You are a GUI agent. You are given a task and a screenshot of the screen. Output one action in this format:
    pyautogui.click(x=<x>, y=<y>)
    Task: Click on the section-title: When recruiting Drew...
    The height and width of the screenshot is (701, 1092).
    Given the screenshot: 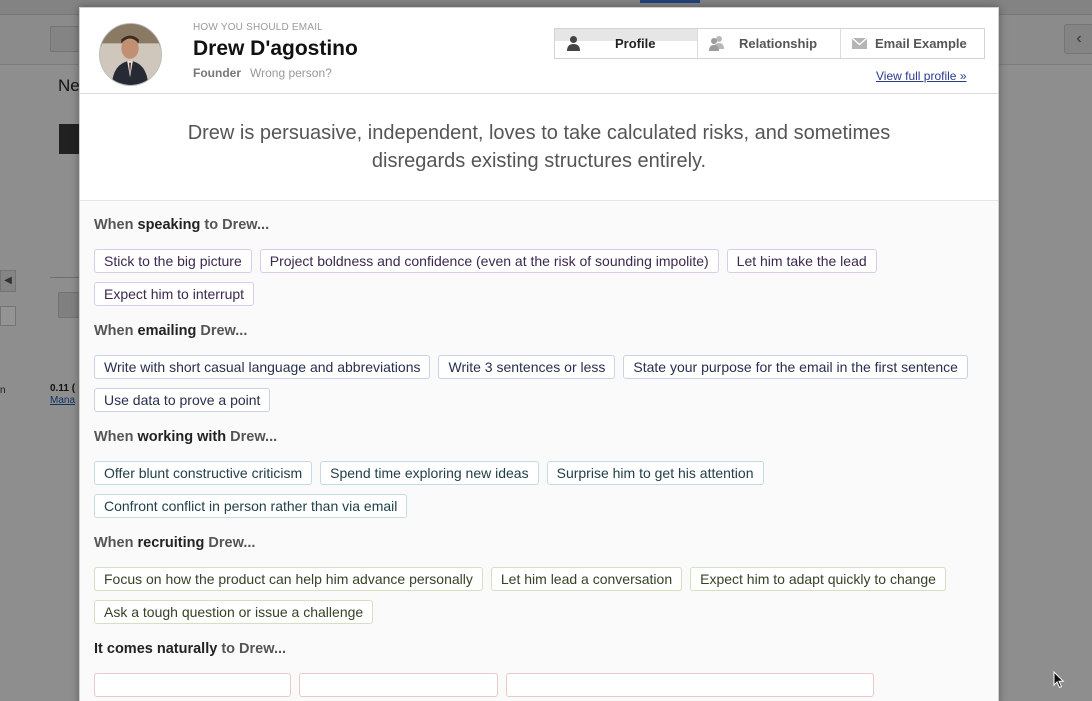 What is the action you would take?
    pyautogui.click(x=539, y=545)
    